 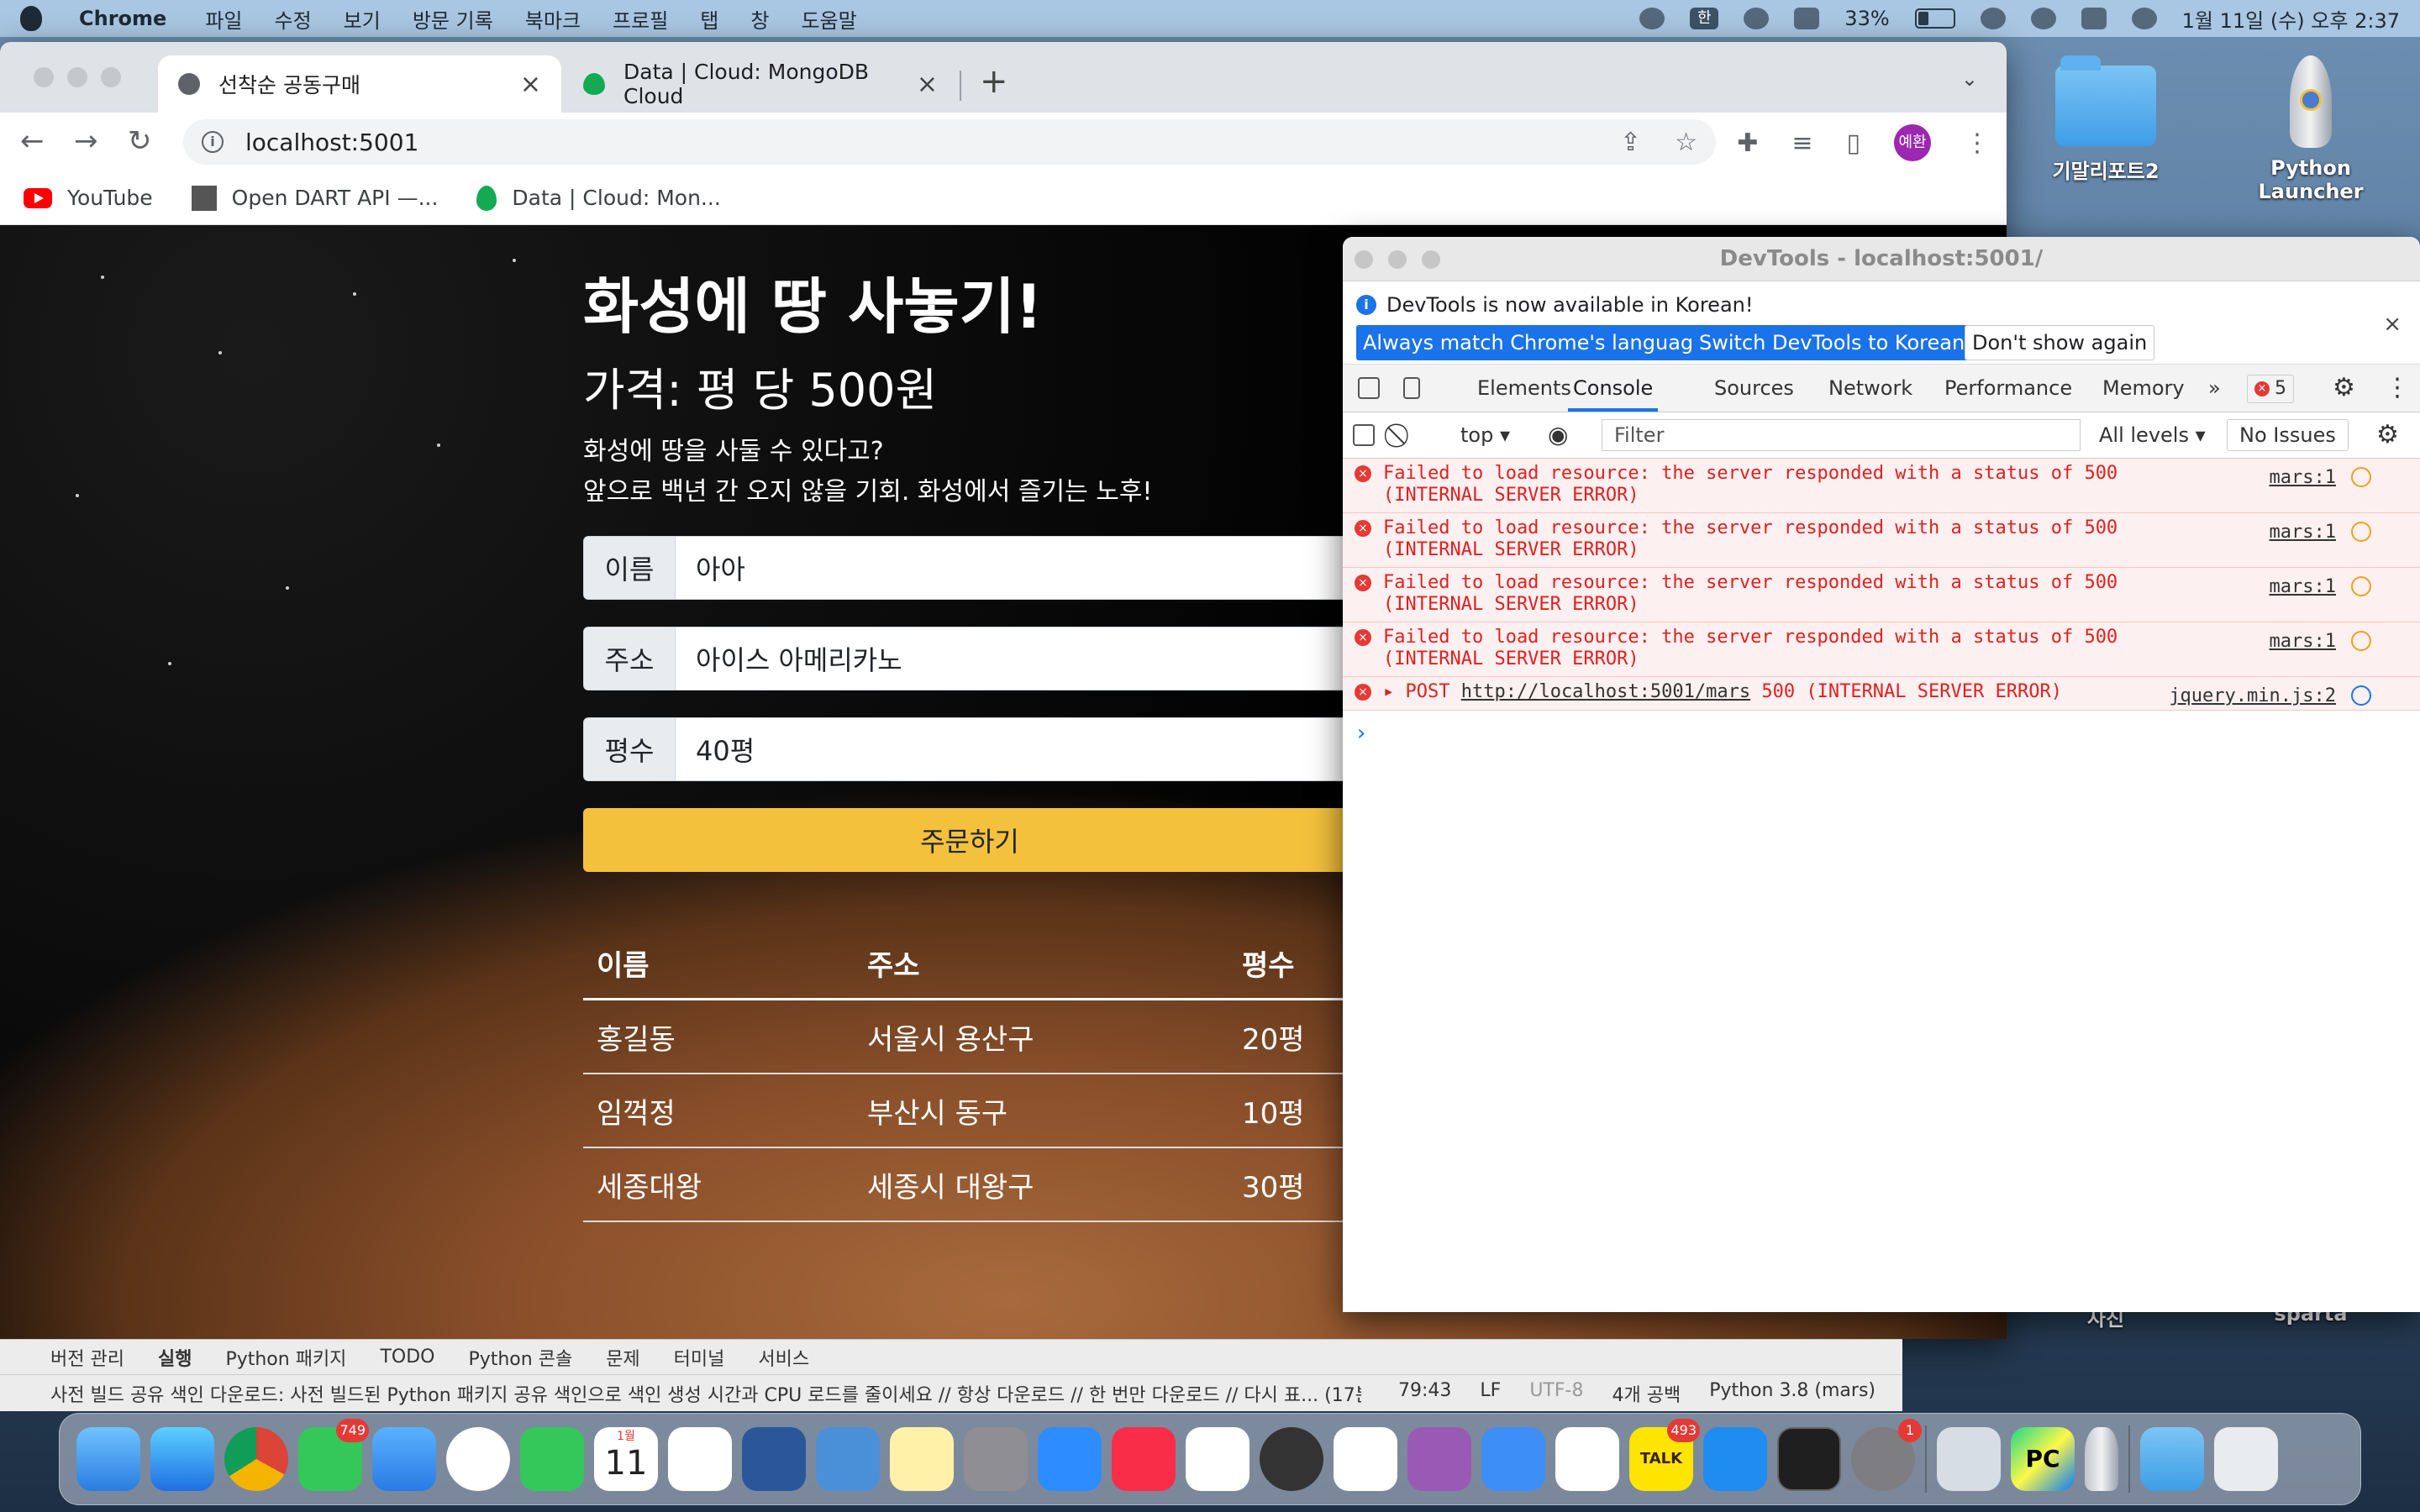 What do you see at coordinates (182, 1459) in the screenshot?
I see `safari-icon` at bounding box center [182, 1459].